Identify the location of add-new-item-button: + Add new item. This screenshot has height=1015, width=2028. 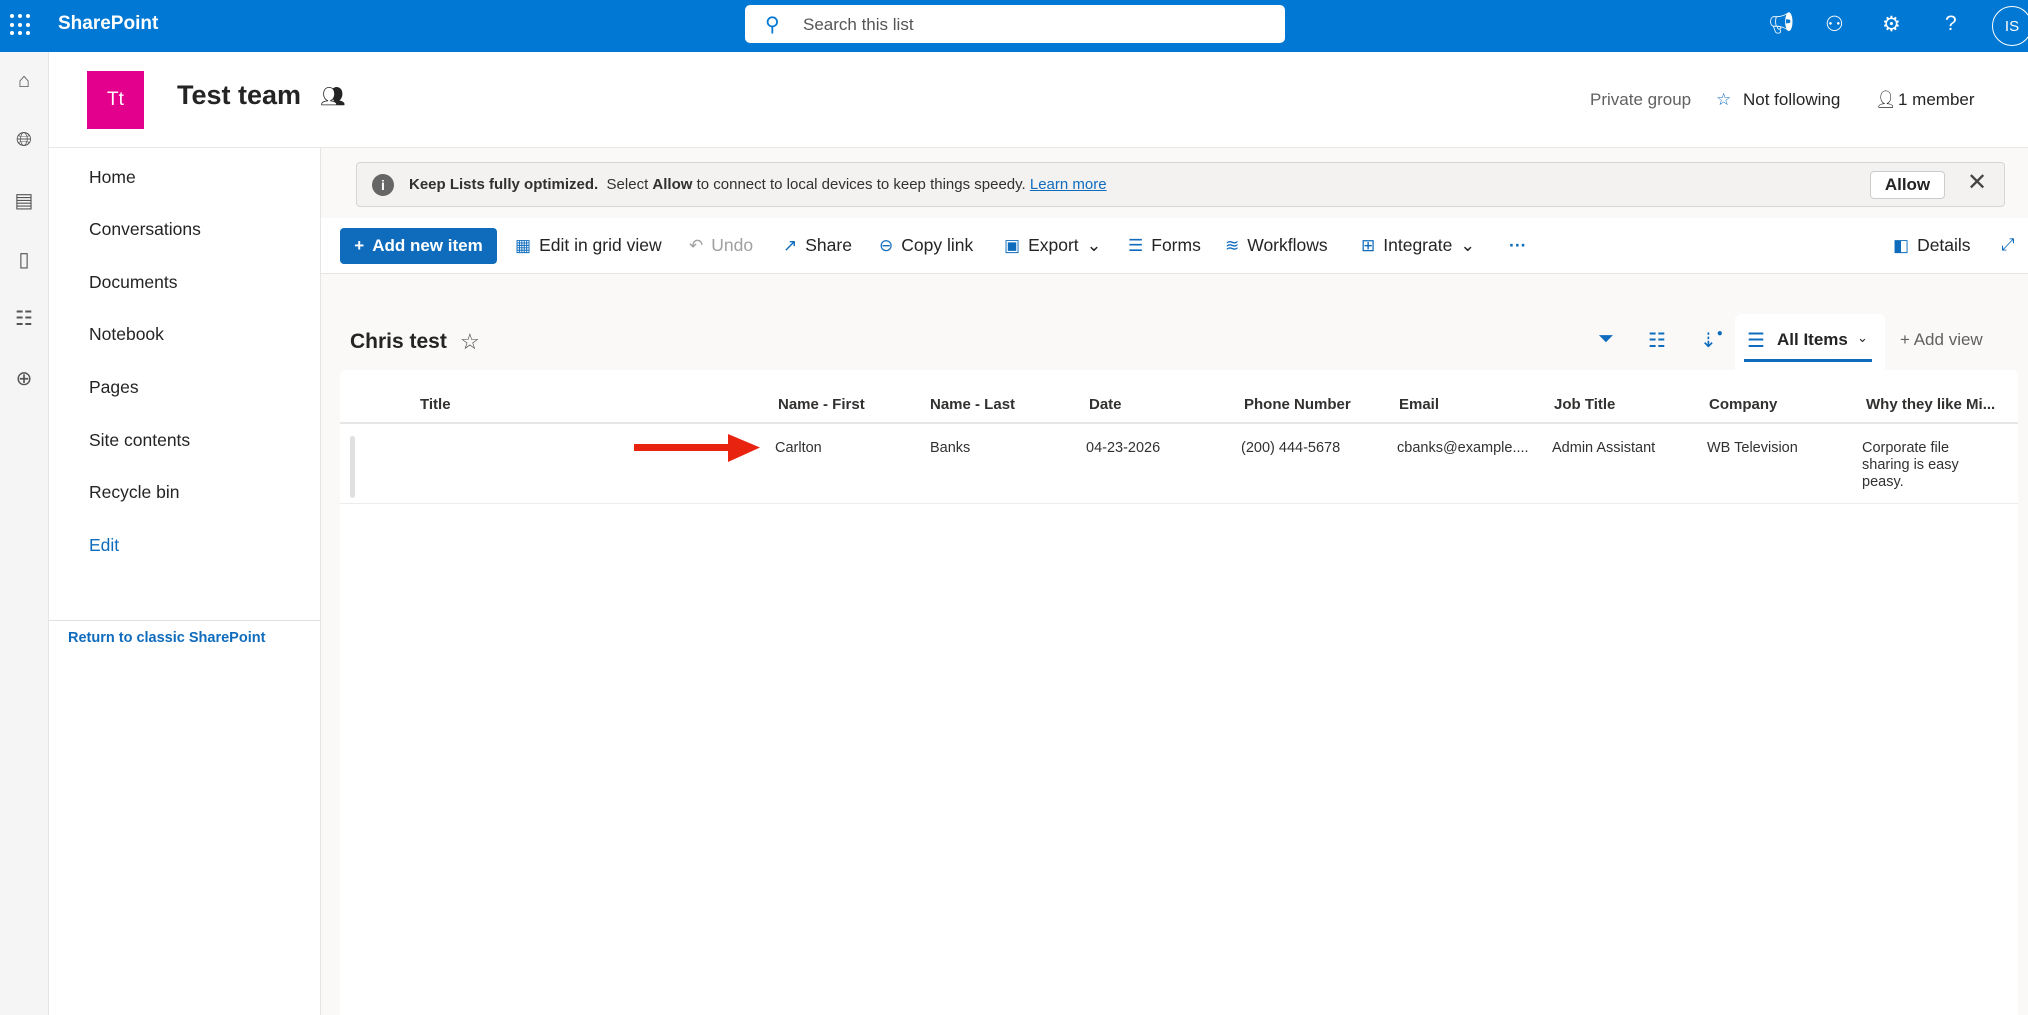
(418, 246).